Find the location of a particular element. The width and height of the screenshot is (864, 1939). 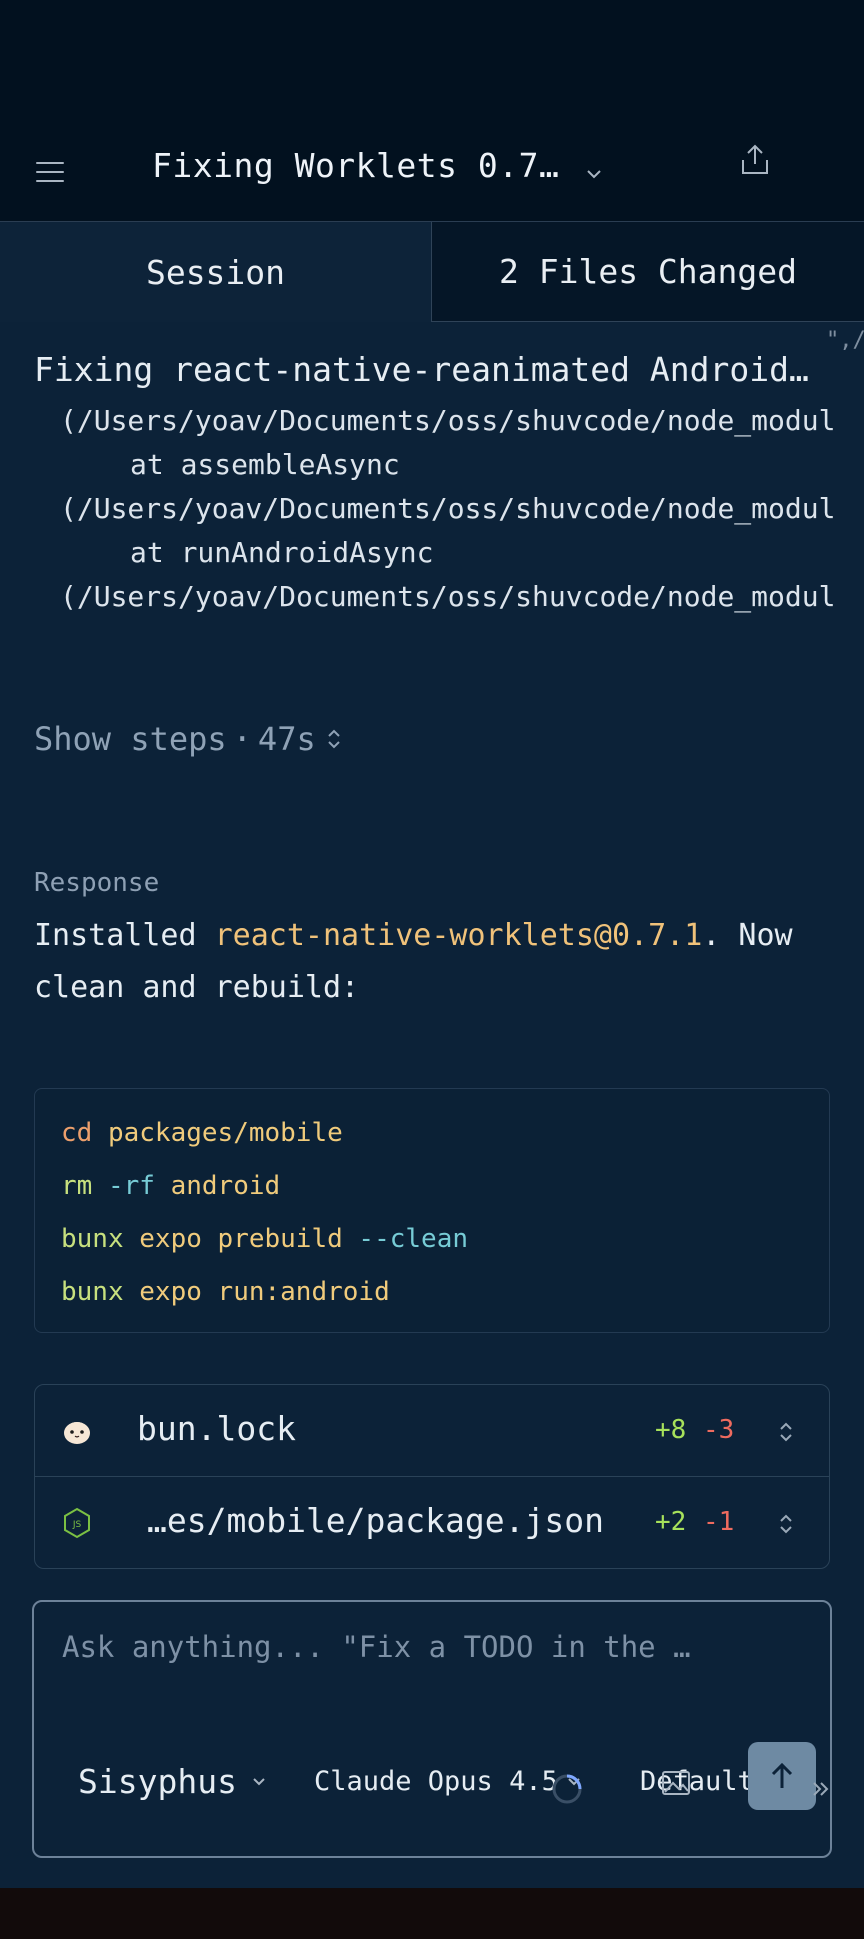

svg-text: JS is located at coordinates (77, 1525).